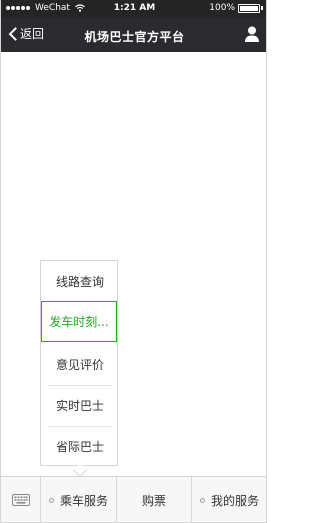 This screenshot has width=320, height=523. What do you see at coordinates (249, 8) in the screenshot?
I see `battery-icon` at bounding box center [249, 8].